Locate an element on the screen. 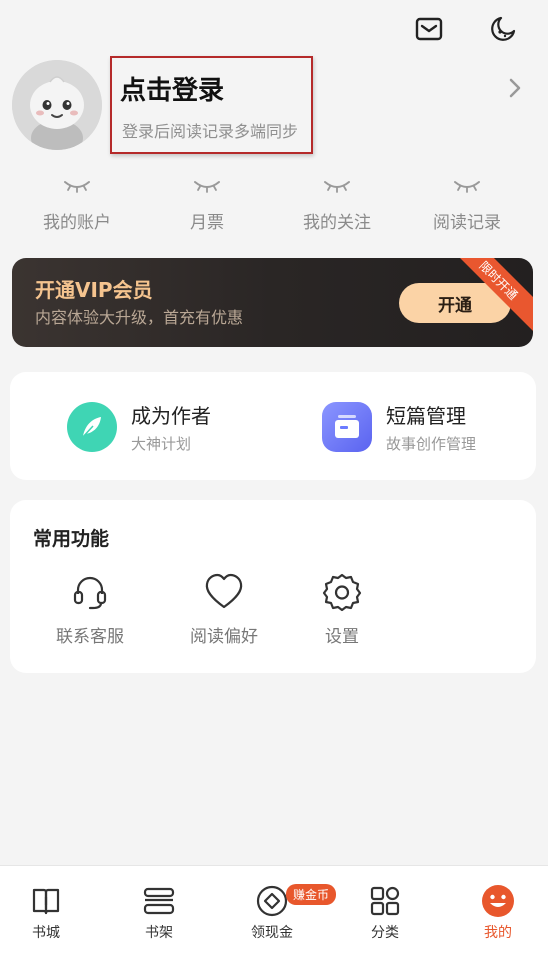  tab-label: 领现金 is located at coordinates (272, 933).